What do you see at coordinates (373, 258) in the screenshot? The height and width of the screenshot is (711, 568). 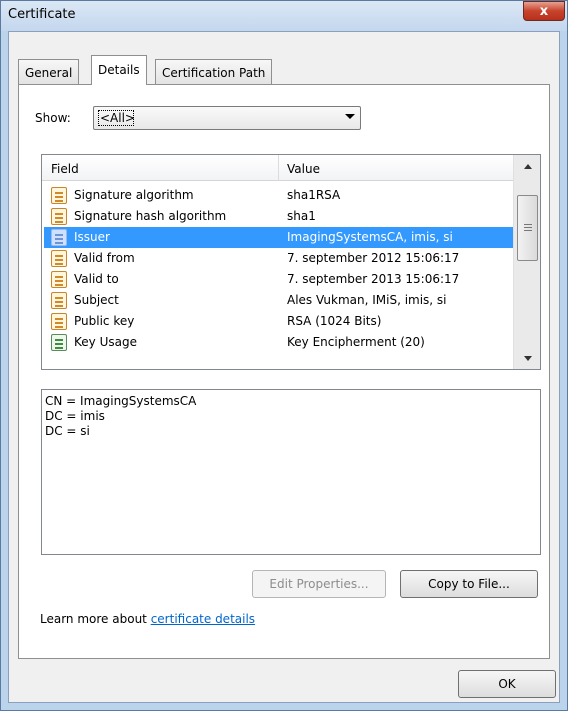 I see `field-value: 7. september 2012 15:06:17` at bounding box center [373, 258].